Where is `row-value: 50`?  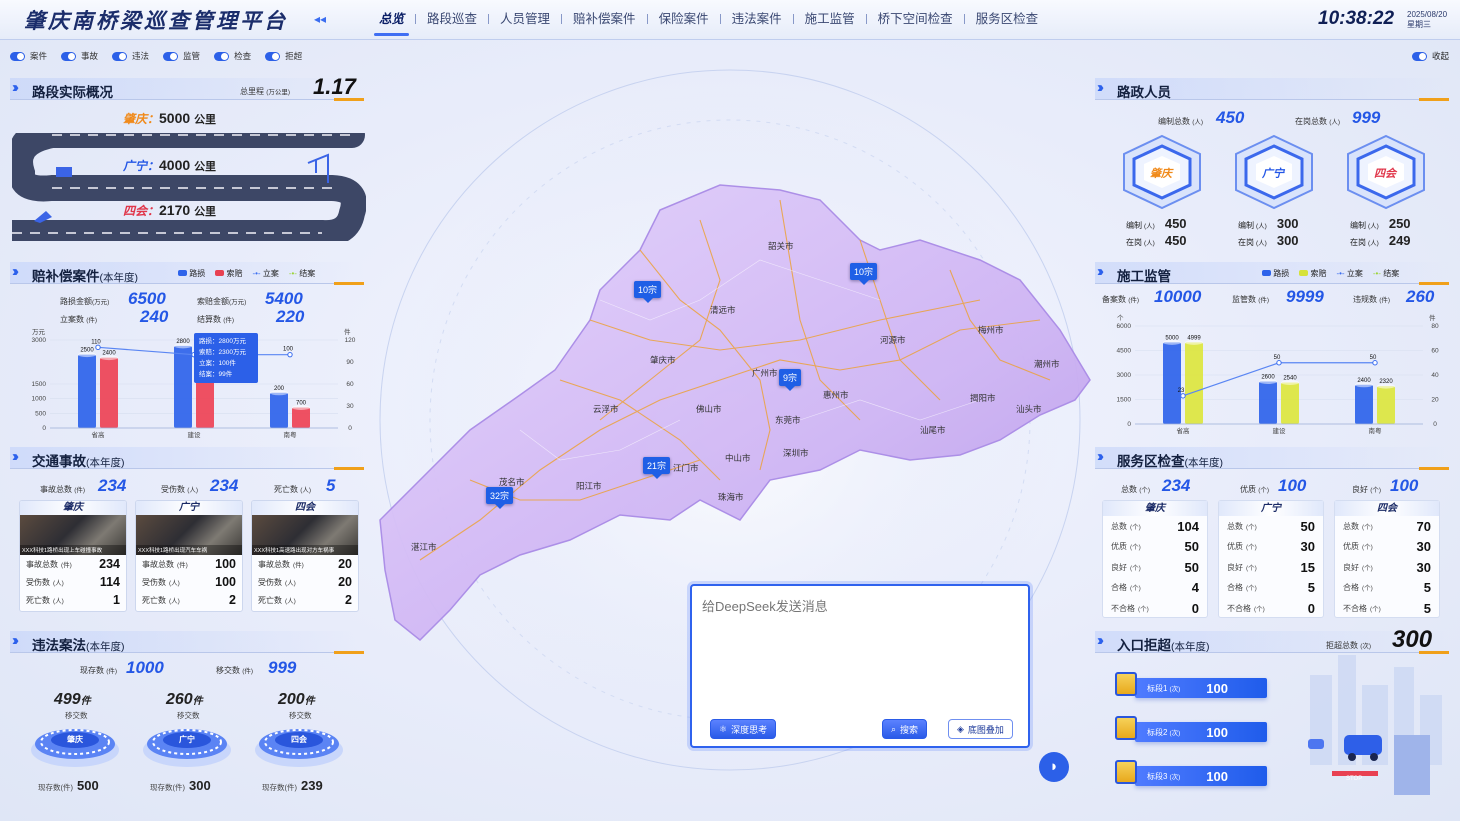
row-value: 50 is located at coordinates (1191, 567).